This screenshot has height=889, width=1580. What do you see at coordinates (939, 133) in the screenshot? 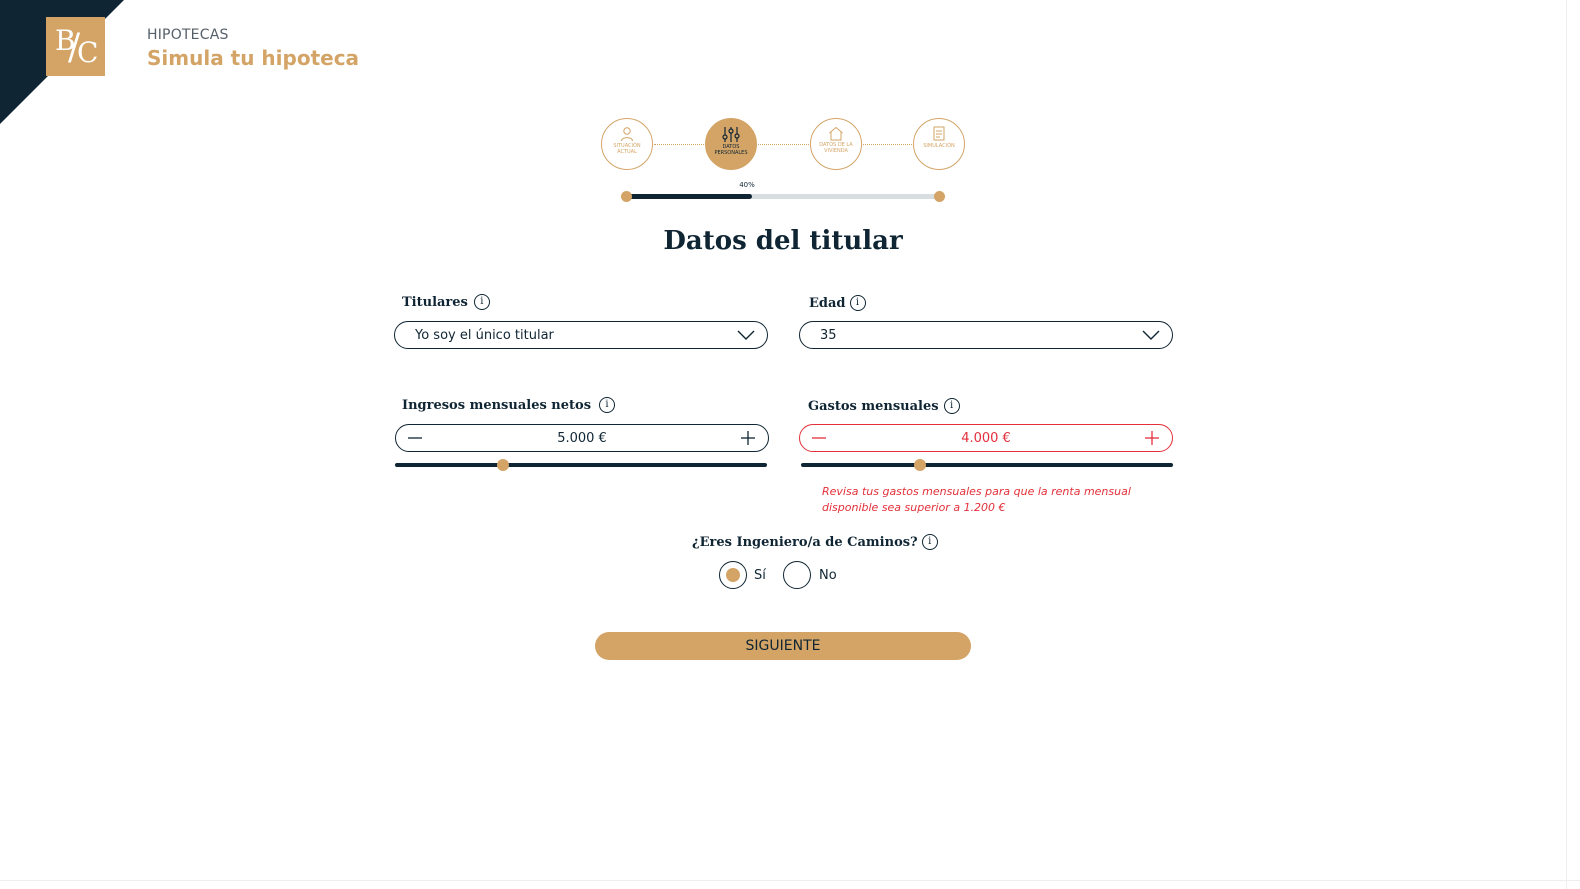
I see `document-icon` at bounding box center [939, 133].